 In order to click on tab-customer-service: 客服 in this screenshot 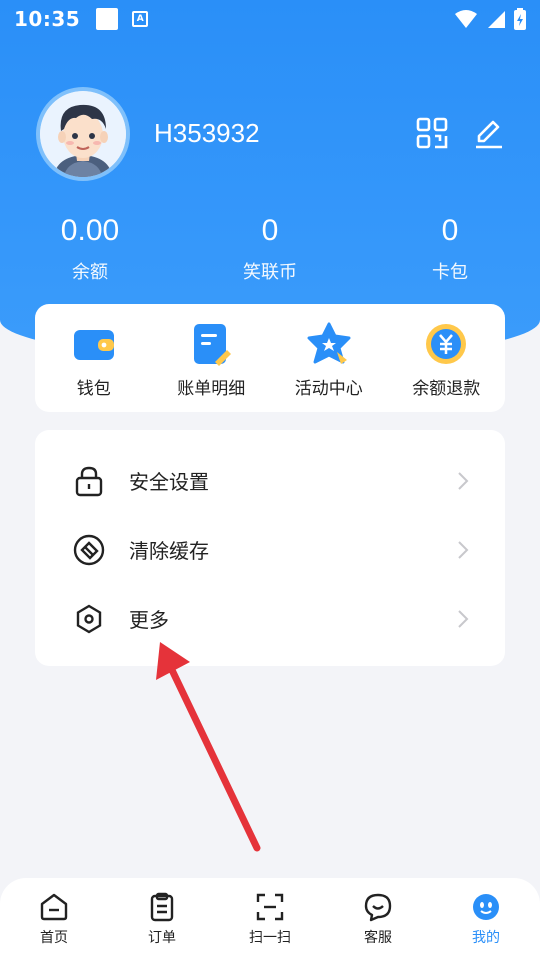, I will do `click(378, 919)`.